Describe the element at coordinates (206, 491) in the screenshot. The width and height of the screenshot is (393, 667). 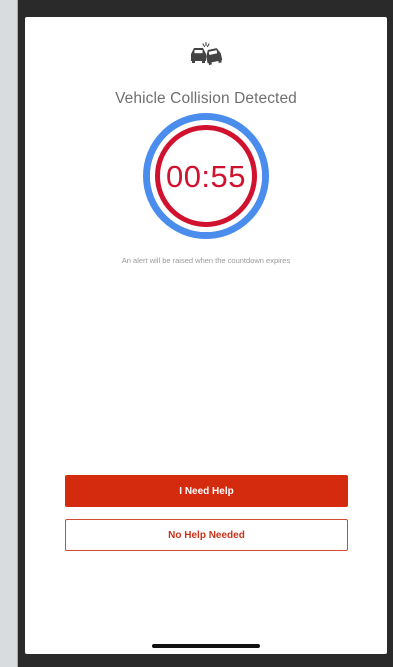
I see `need-help-button: I Need Help` at that location.